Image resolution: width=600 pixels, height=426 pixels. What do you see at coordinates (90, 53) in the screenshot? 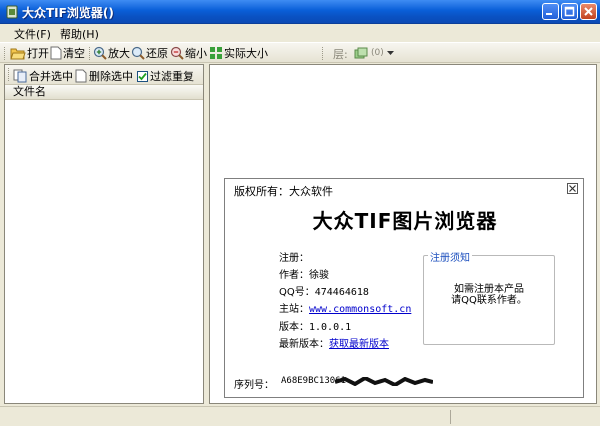
I see `toolbar-separator` at bounding box center [90, 53].